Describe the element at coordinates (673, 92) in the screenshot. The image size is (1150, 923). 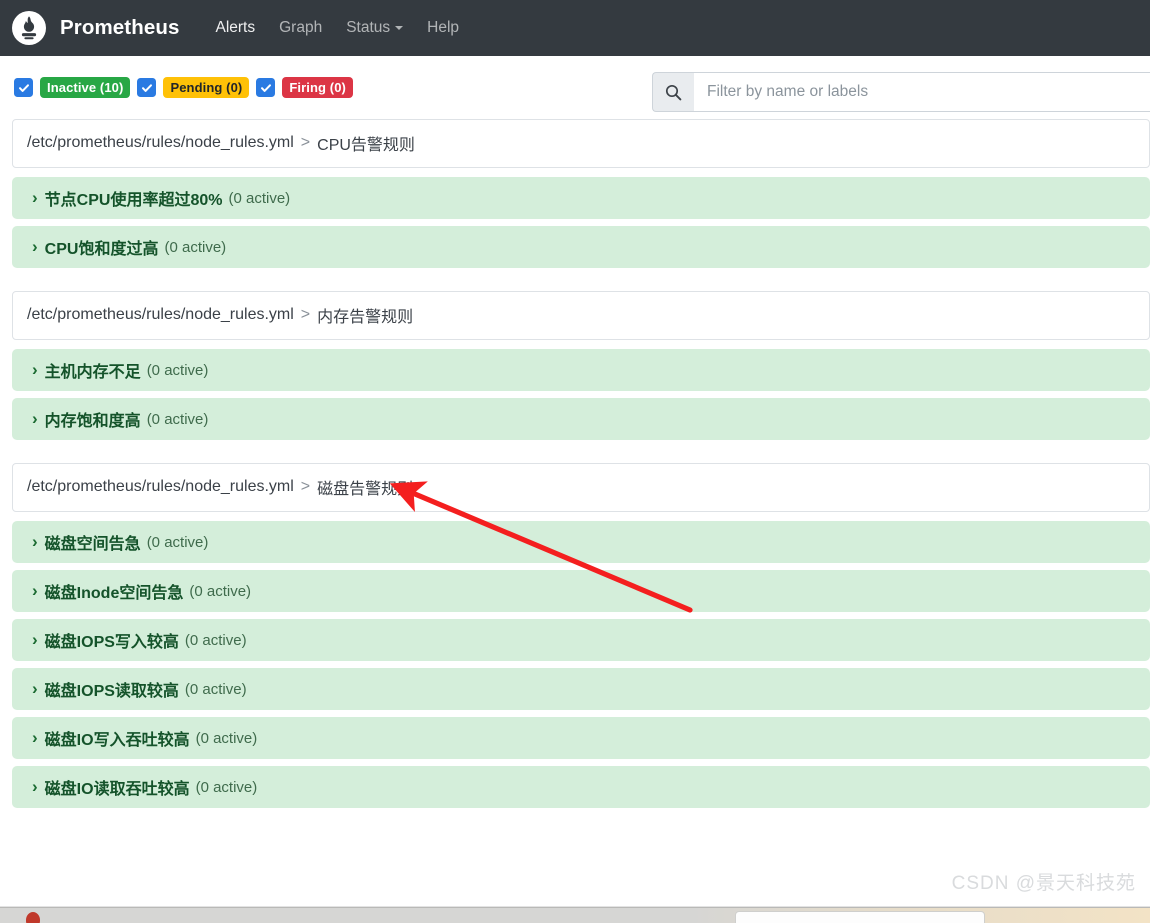
I see `search-icon` at that location.